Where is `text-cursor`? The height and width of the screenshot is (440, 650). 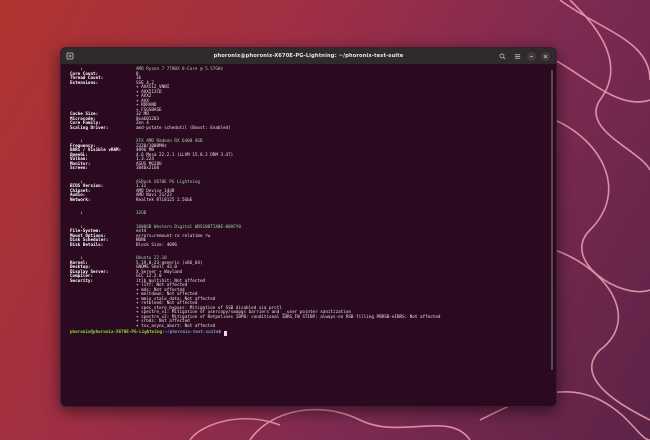 text-cursor is located at coordinates (225, 333).